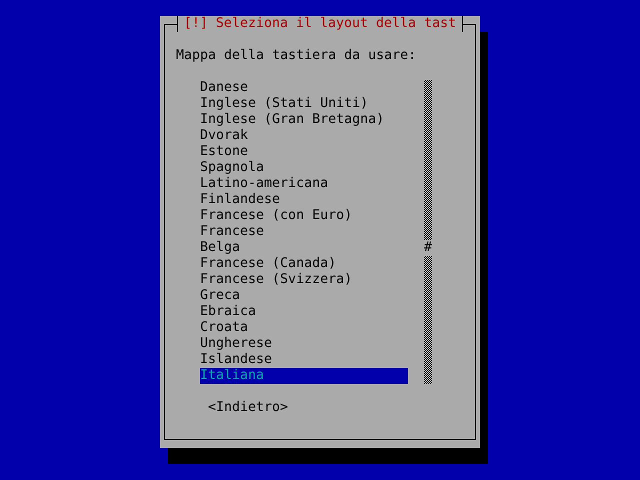 This screenshot has height=480, width=640. I want to click on list-item: Finlandese, so click(304, 200).